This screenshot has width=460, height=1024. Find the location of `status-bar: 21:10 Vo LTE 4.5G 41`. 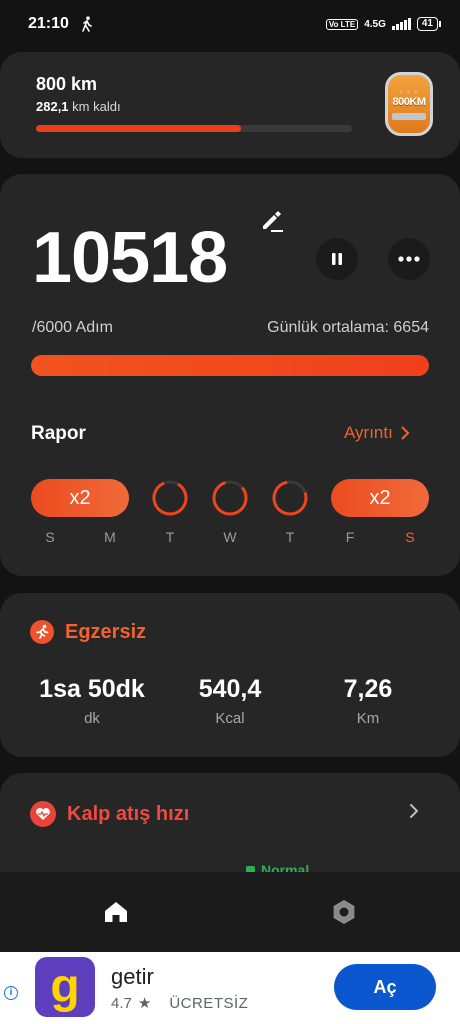

status-bar: 21:10 Vo LTE 4.5G 41 is located at coordinates (230, 24).